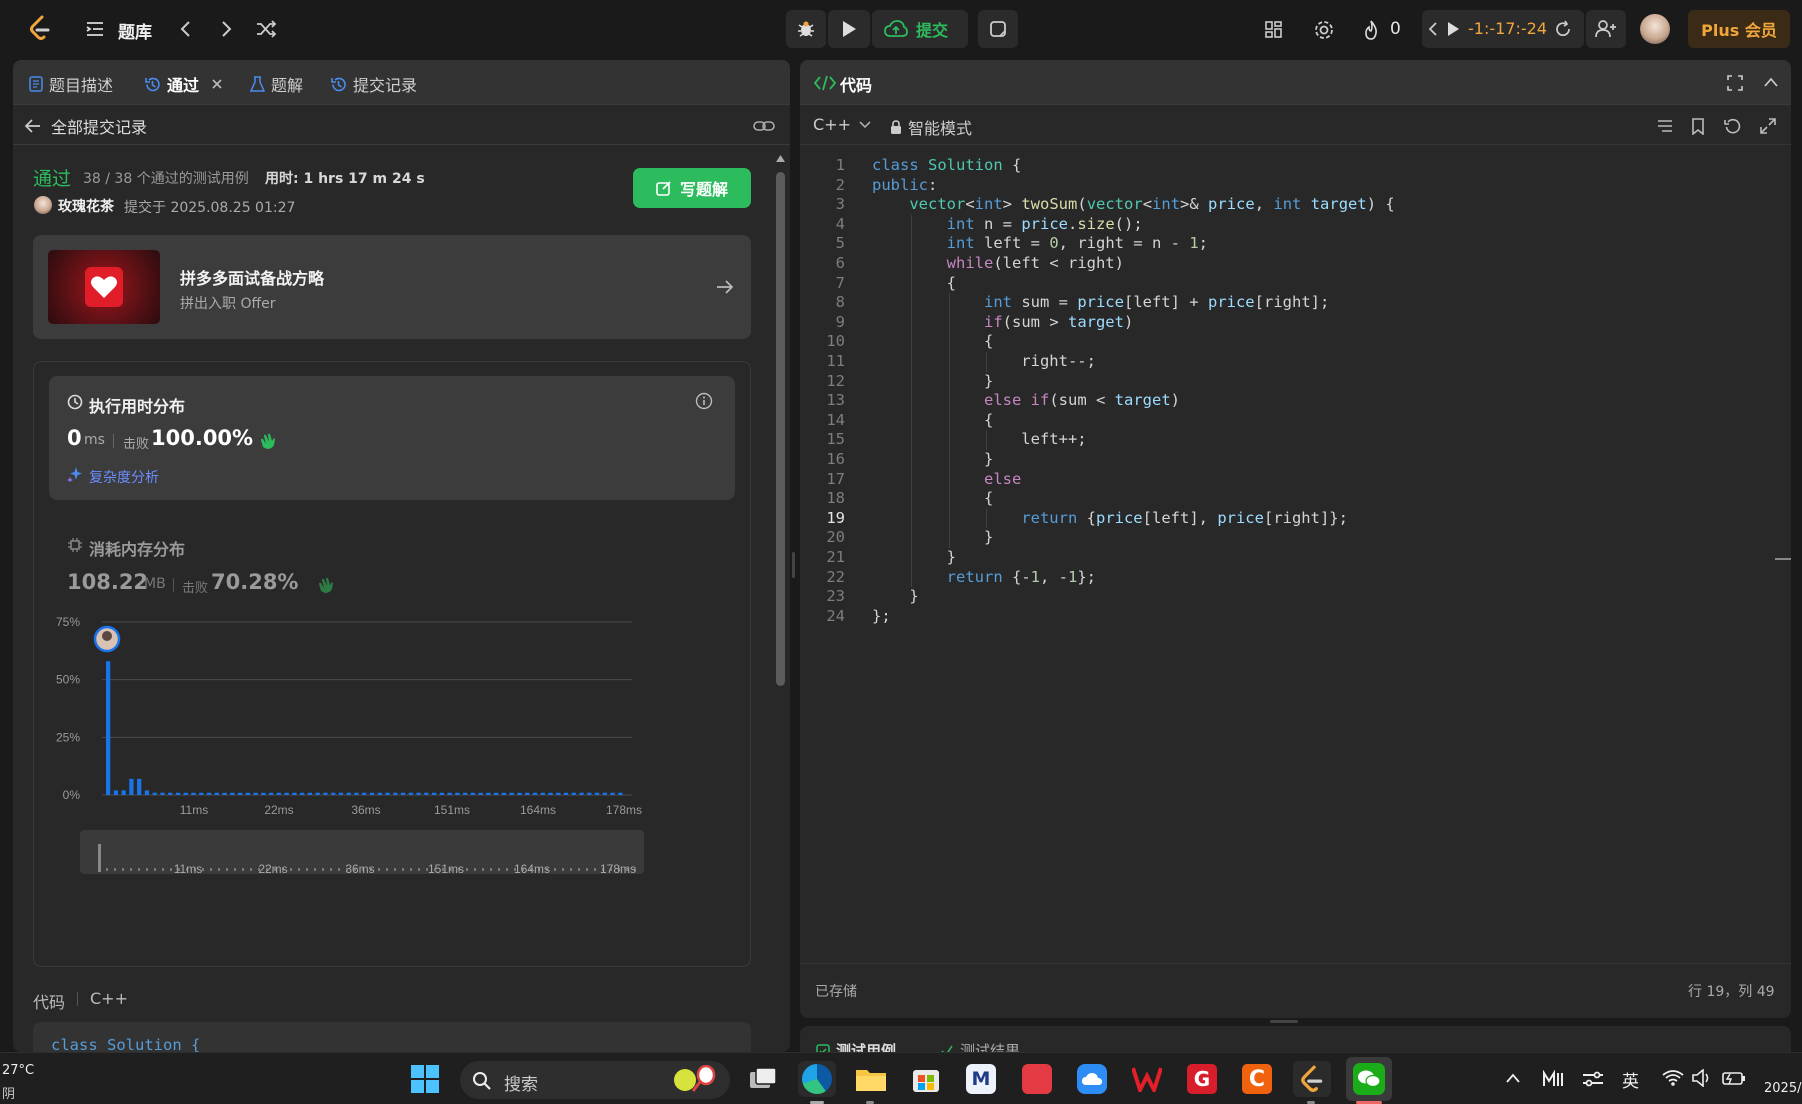  What do you see at coordinates (1312, 1079) in the screenshot?
I see `leetcode-app-icon` at bounding box center [1312, 1079].